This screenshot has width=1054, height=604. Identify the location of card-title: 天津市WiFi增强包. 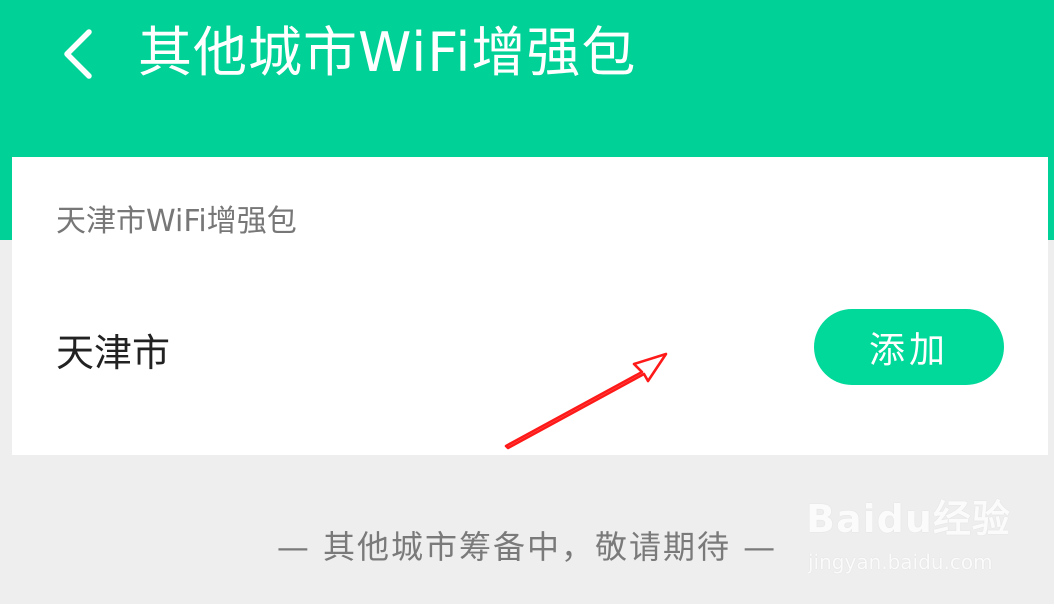
(176, 221).